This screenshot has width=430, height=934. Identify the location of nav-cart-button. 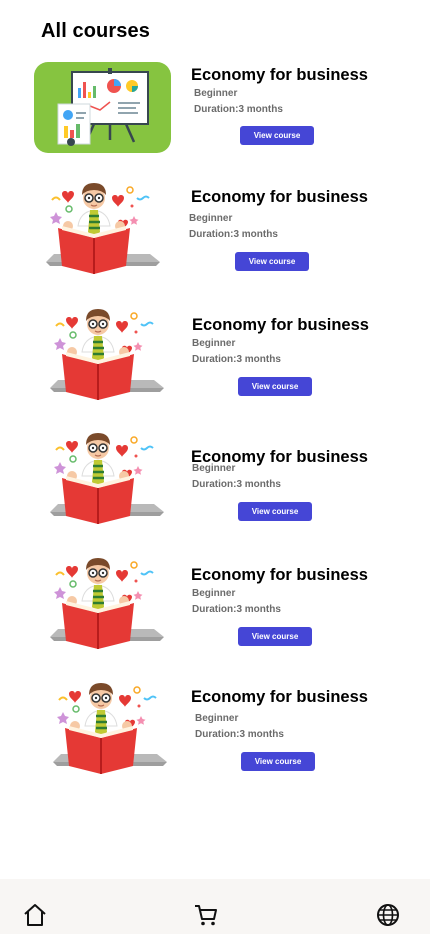
(206, 915).